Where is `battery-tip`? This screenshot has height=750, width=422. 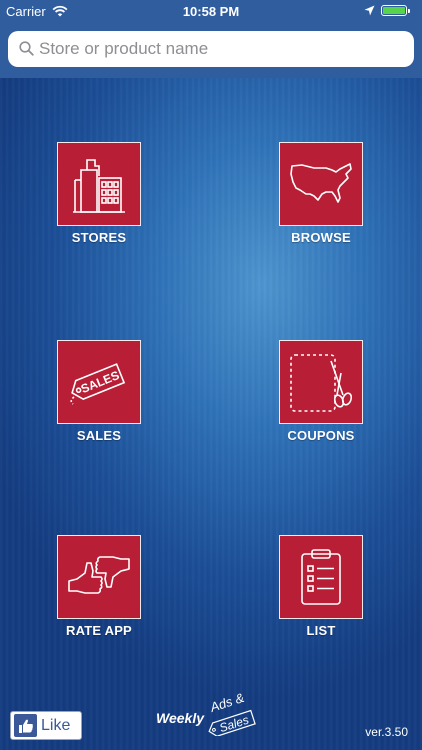
battery-tip is located at coordinates (409, 11).